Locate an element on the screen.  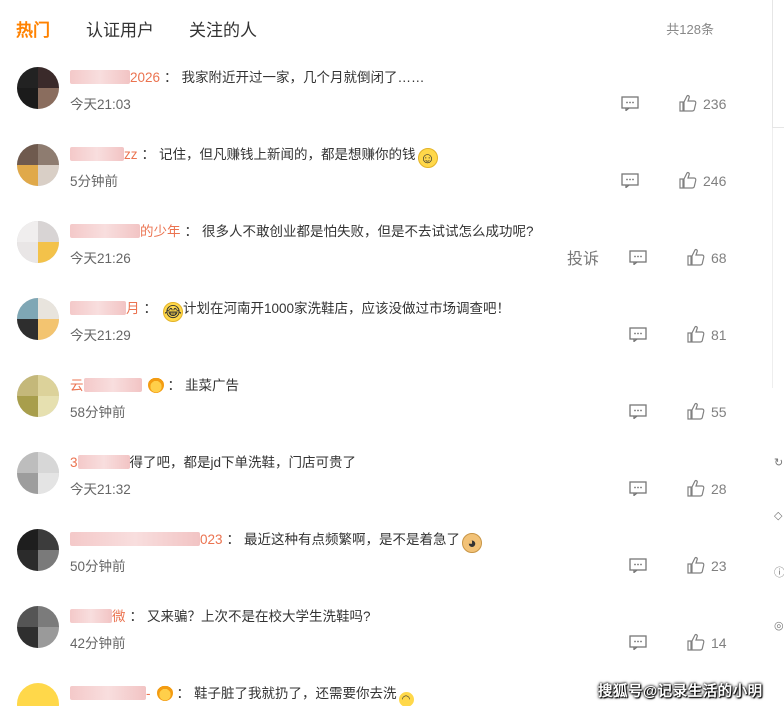
comment-item: 云：韭菜广告 58分钟前 55 is located at coordinates (385, 413).